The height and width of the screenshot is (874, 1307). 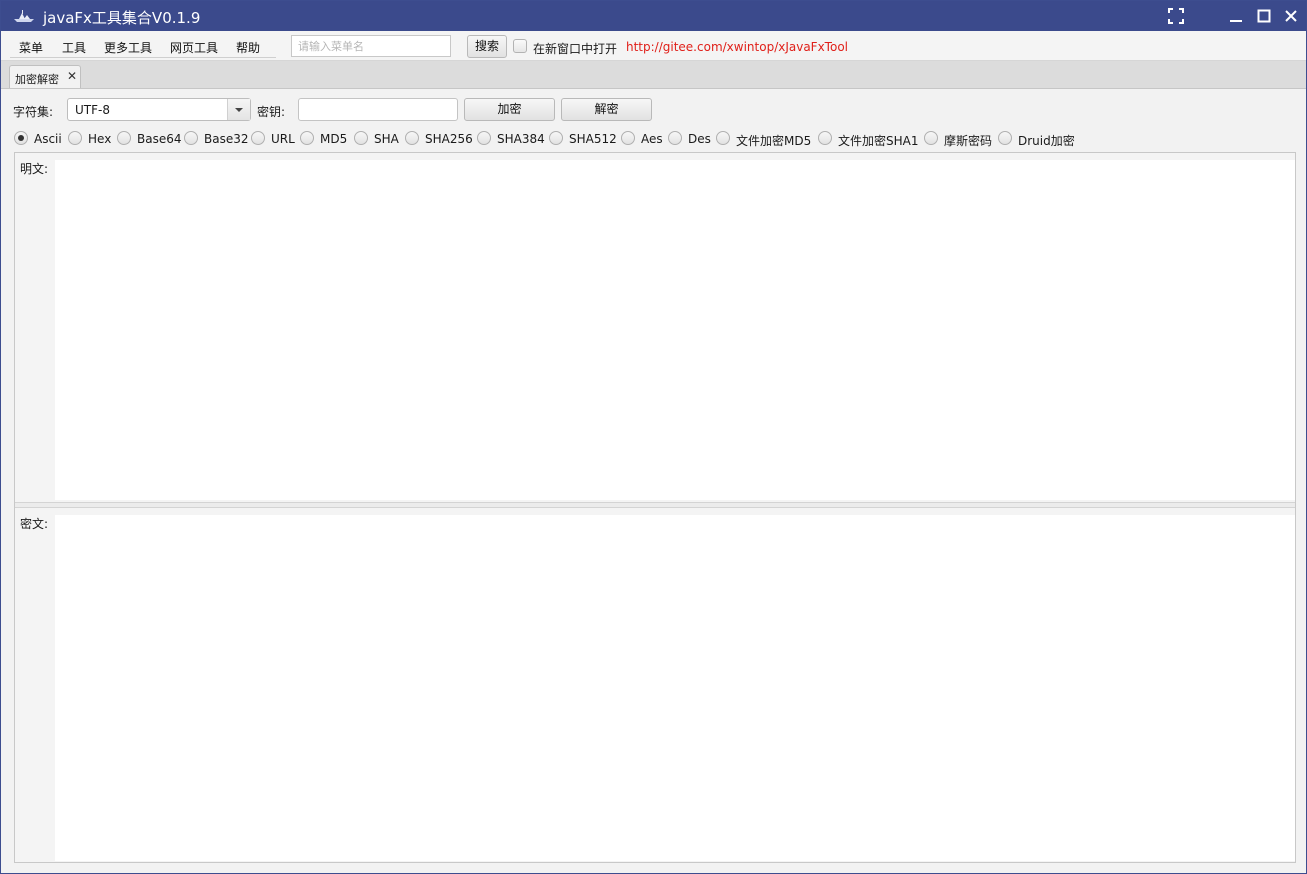 I want to click on radio-label: SHA256, so click(x=449, y=139).